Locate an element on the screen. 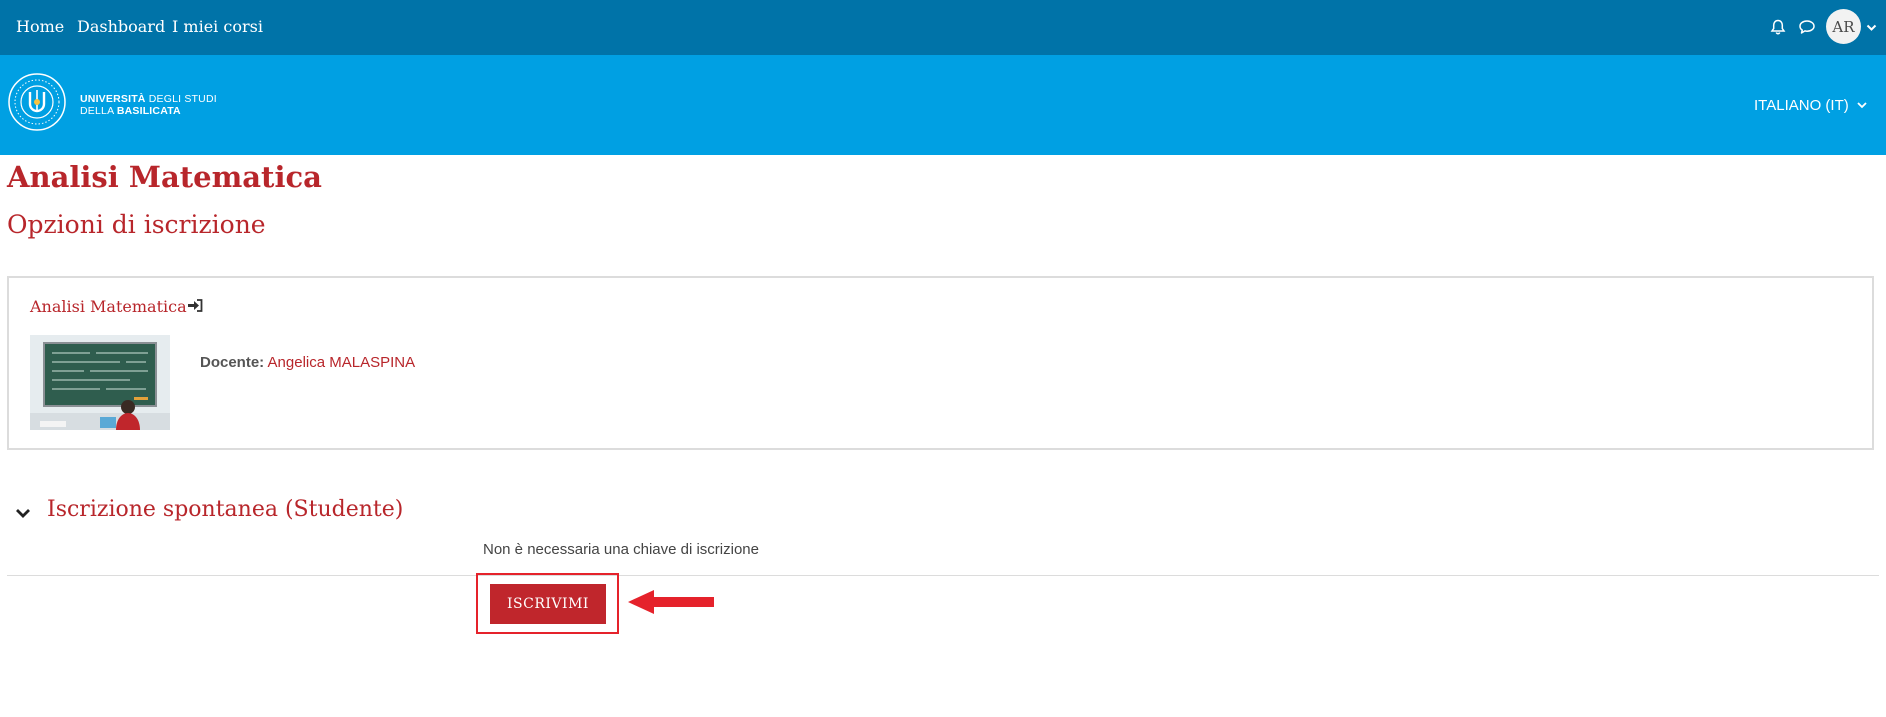  collapse-chevron-icon is located at coordinates (23, 515).